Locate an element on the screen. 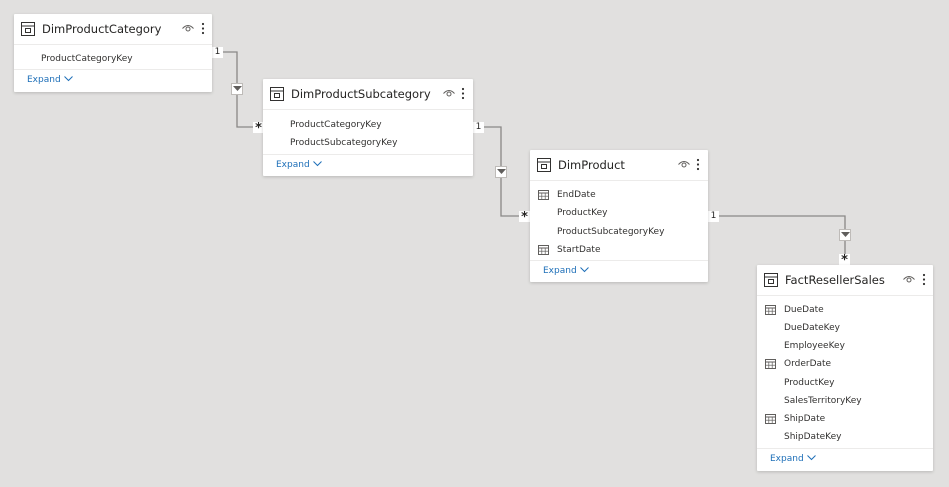 The image size is (949, 487). field-row: ShipDate is located at coordinates (845, 420).